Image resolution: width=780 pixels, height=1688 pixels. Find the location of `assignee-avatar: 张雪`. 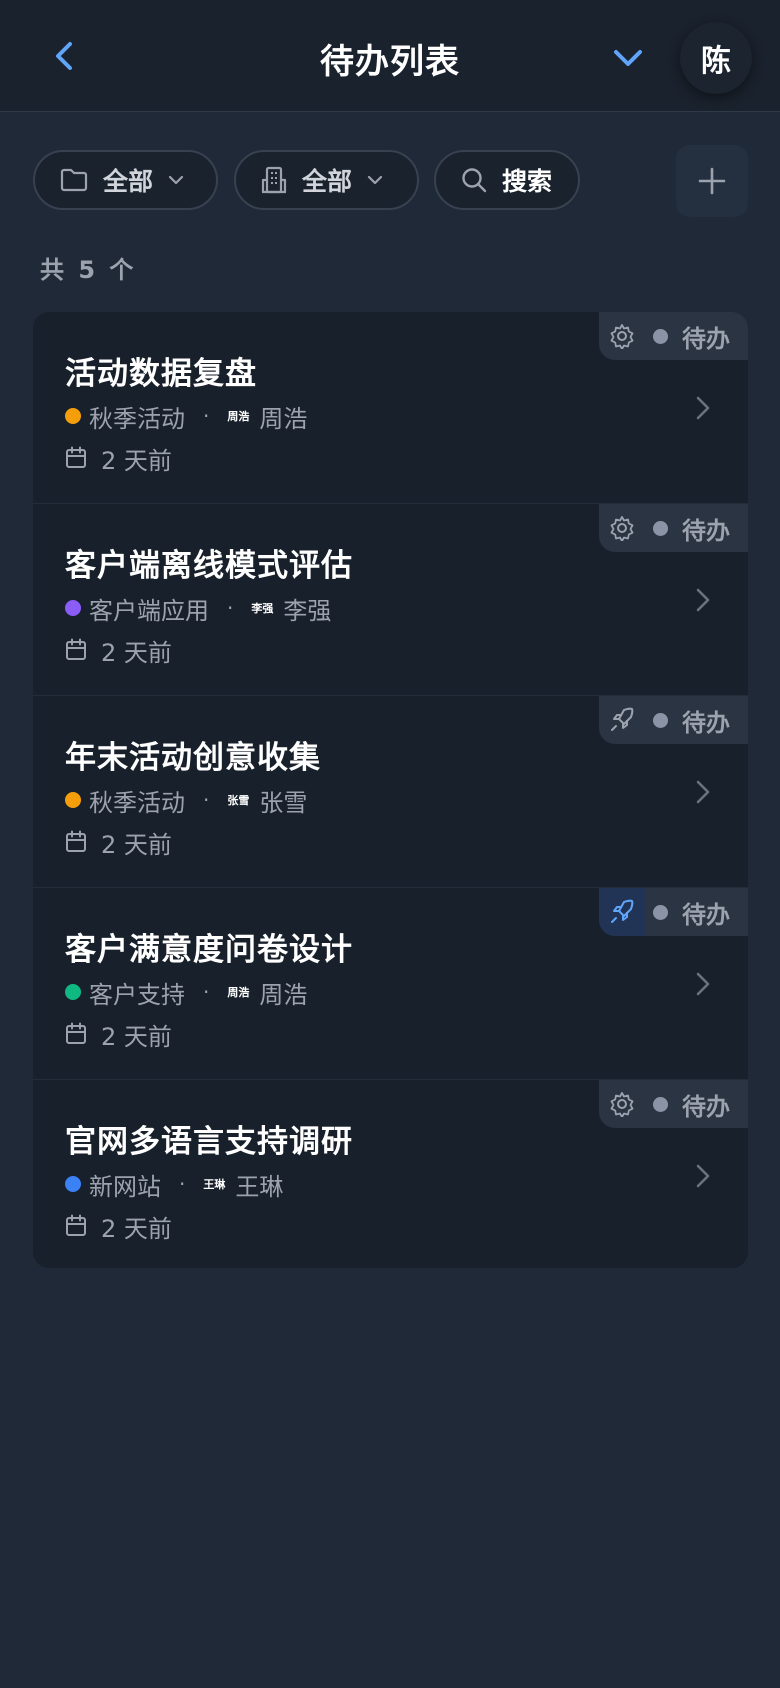

assignee-avatar: 张雪 is located at coordinates (238, 800).